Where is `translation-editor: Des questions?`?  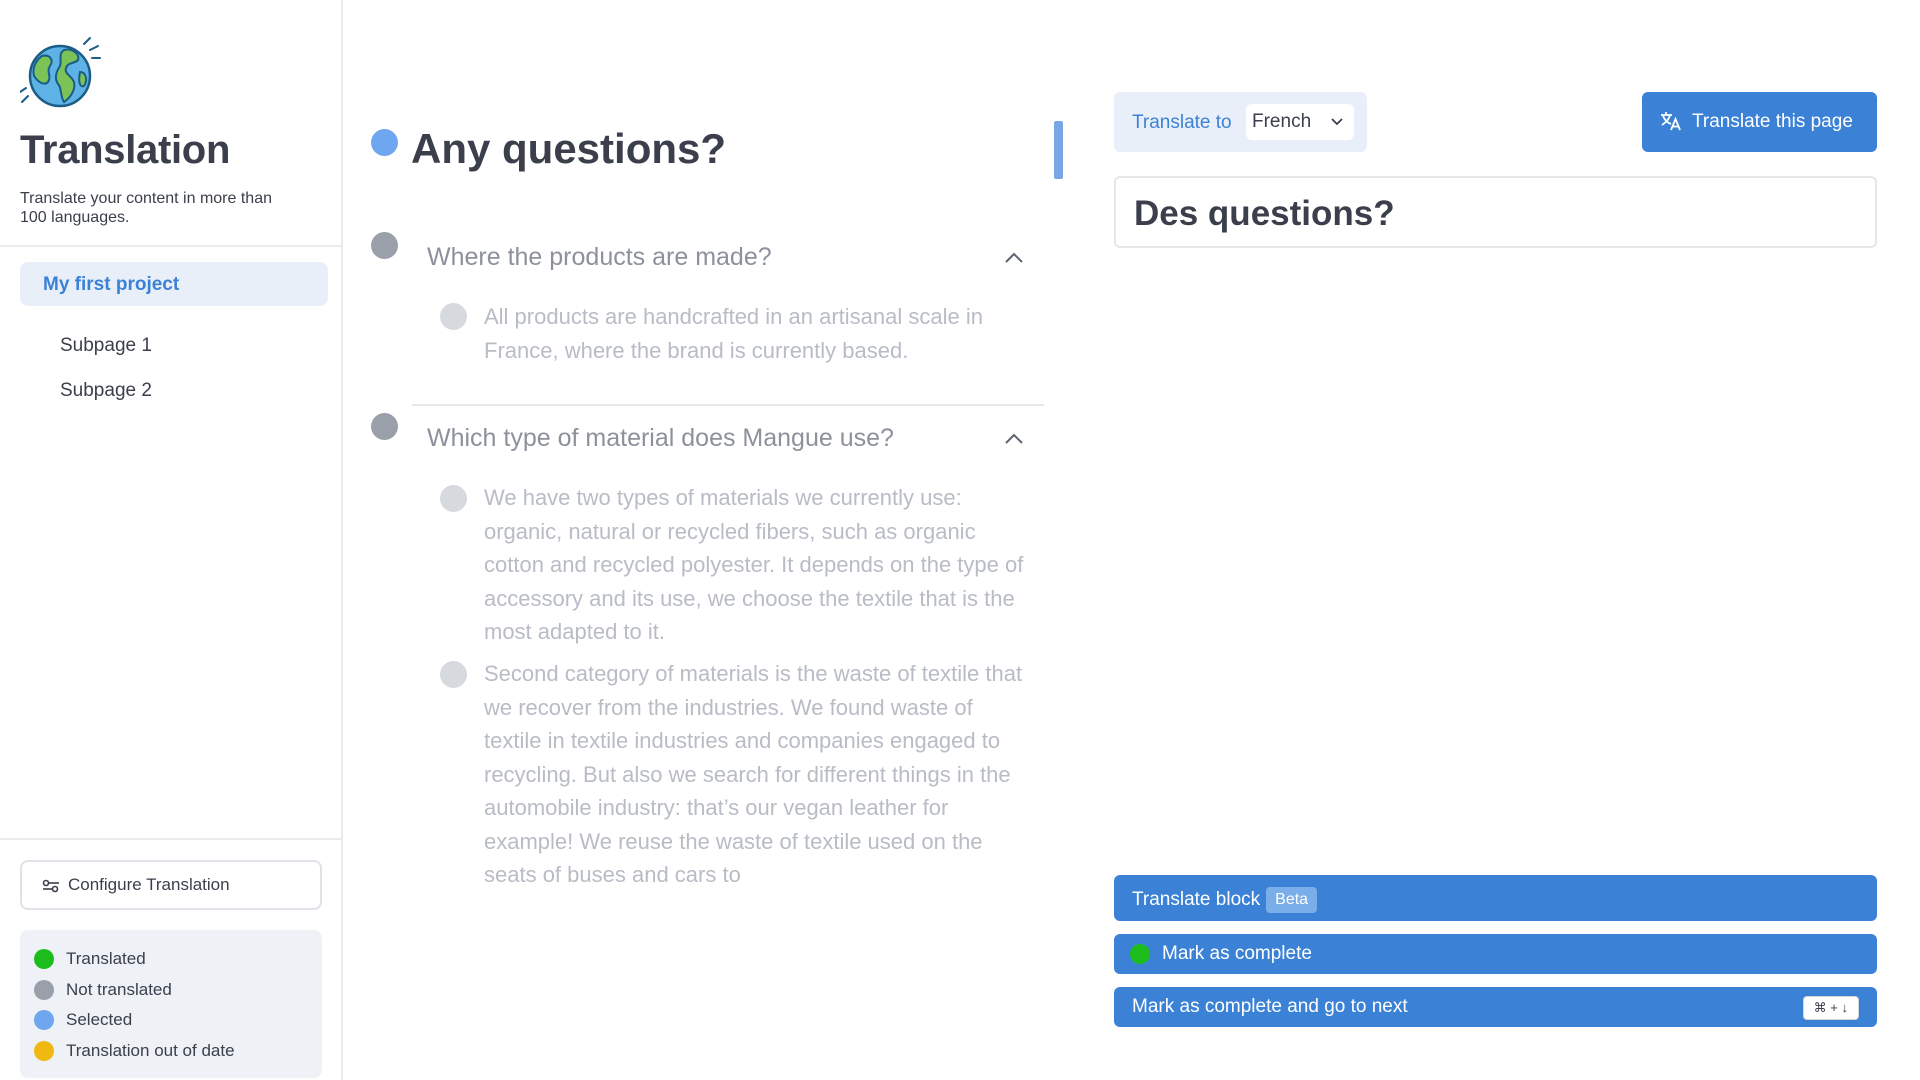 translation-editor: Des questions? is located at coordinates (1495, 212).